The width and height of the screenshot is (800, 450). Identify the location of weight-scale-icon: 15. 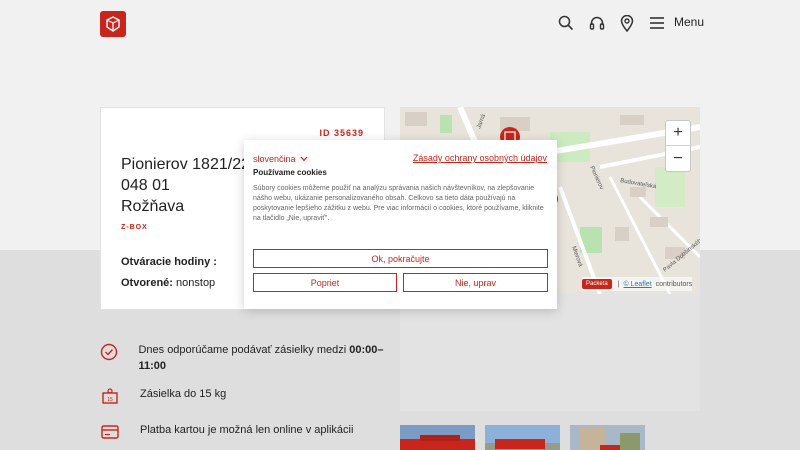
(110, 396).